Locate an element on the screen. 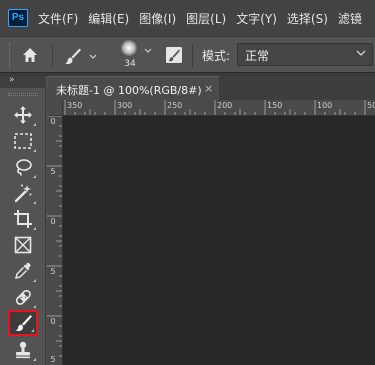 This screenshot has height=365, width=375. magic-wand-icon is located at coordinates (23, 193).